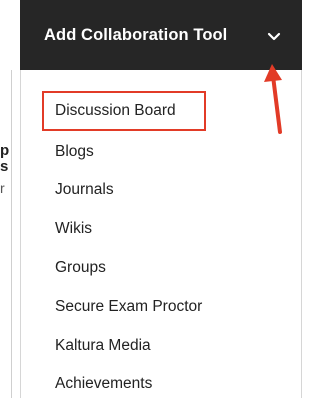 This screenshot has height=398, width=321. What do you see at coordinates (273, 99) in the screenshot?
I see `red-arrow-annotation` at bounding box center [273, 99].